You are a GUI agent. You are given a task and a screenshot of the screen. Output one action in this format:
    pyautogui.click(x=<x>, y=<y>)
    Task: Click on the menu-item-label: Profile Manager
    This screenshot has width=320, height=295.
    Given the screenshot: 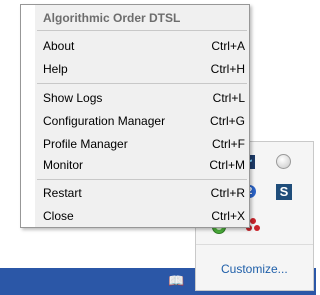 What is the action you would take?
    pyautogui.click(x=85, y=144)
    